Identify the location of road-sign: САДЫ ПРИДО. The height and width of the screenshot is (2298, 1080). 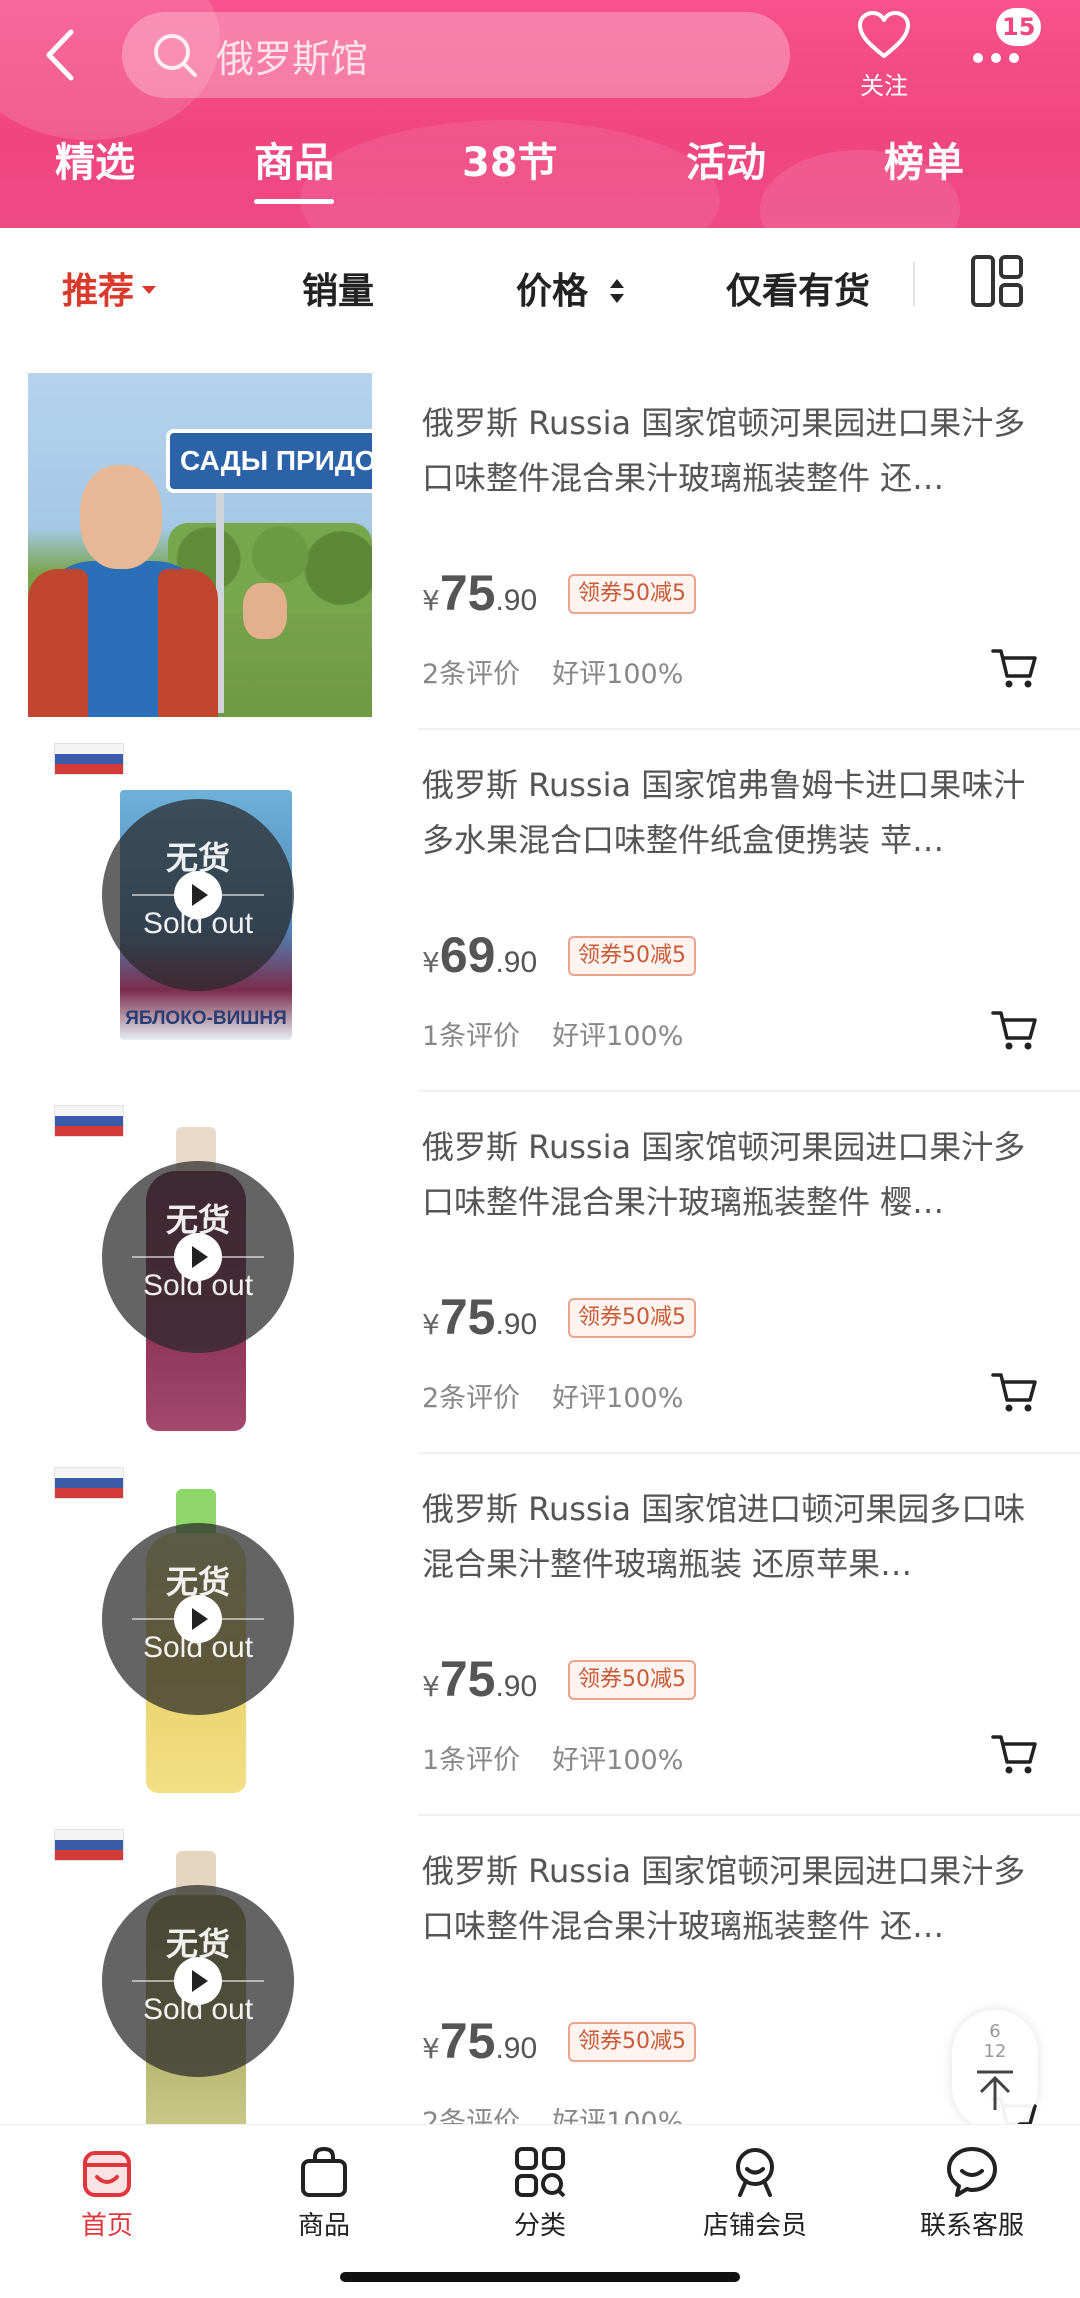
(269, 461).